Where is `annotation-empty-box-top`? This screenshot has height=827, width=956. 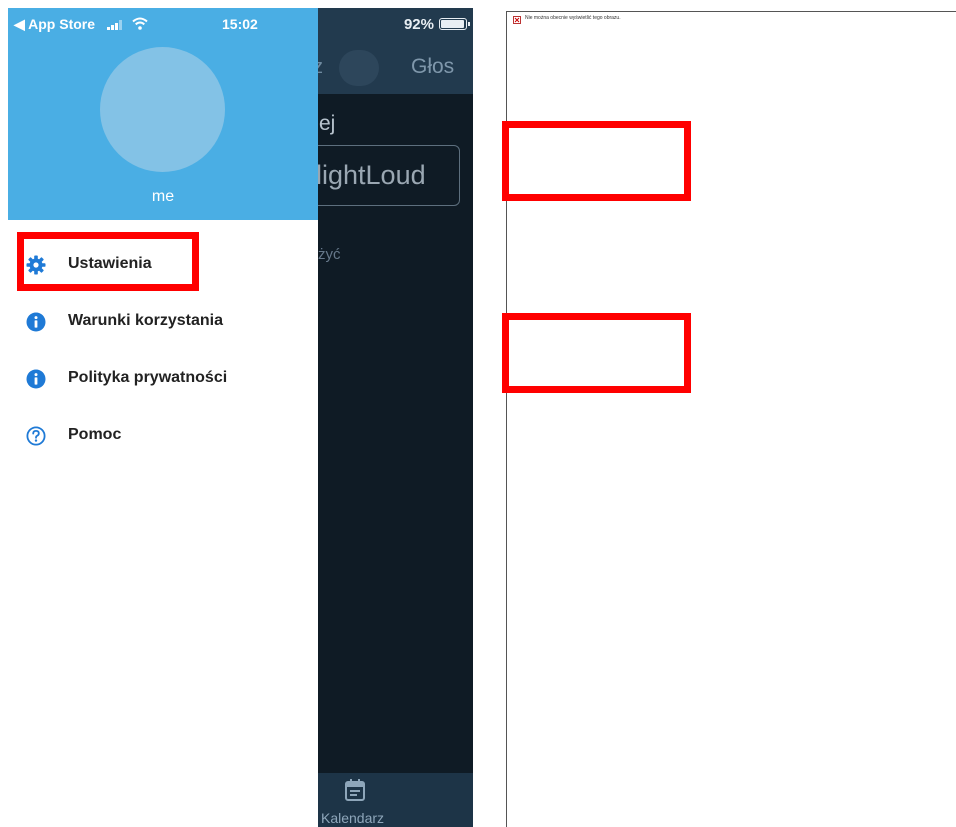
annotation-empty-box-top is located at coordinates (596, 161).